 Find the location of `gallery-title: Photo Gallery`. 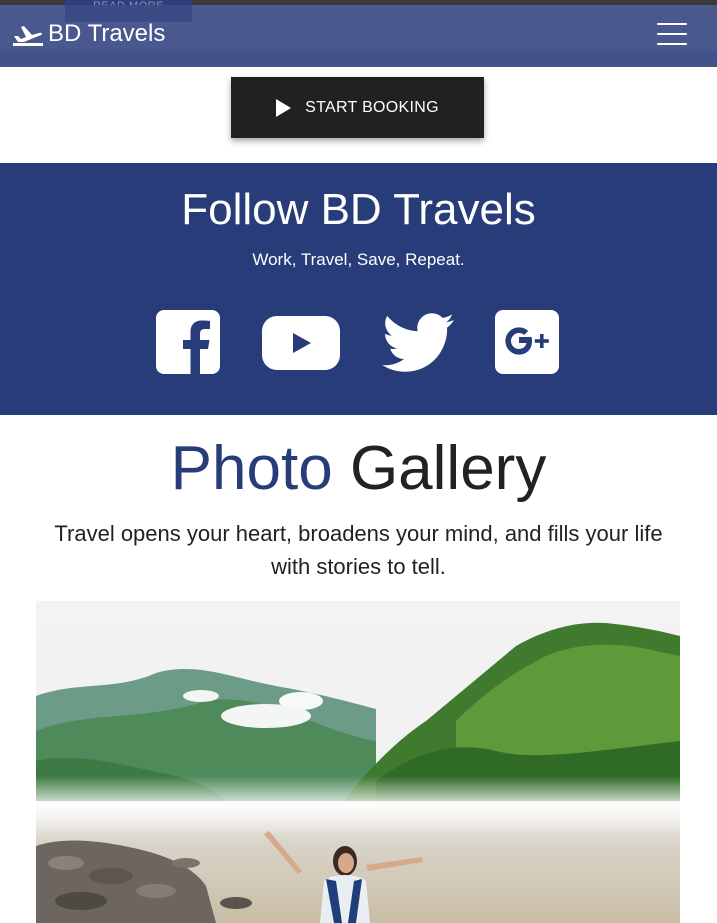

gallery-title: Photo Gallery is located at coordinates (358, 469).